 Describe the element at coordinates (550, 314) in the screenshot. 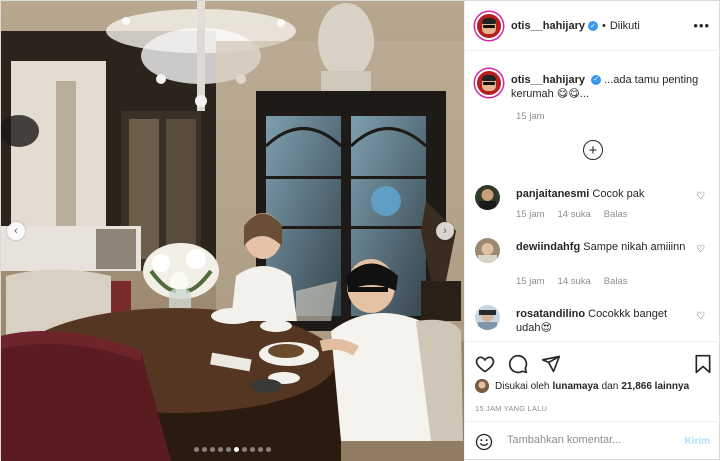

I see `commenter-username: rosatandilino` at that location.